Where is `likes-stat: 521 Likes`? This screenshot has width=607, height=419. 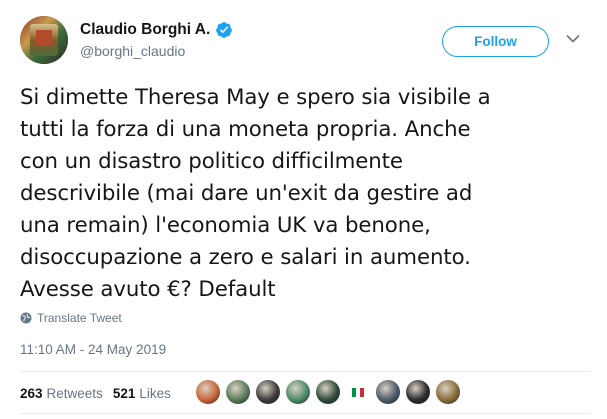 likes-stat: 521 Likes is located at coordinates (142, 393).